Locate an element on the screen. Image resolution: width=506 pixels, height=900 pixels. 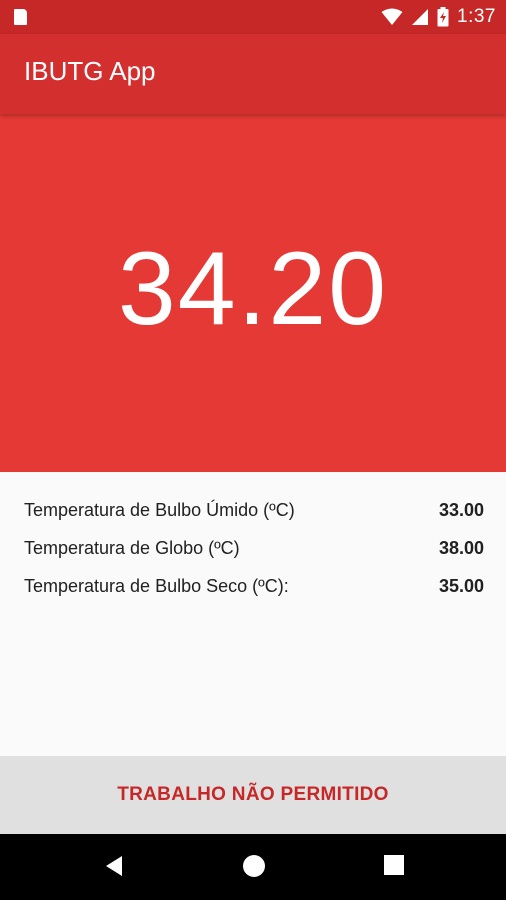
app-title: IBUTG App is located at coordinates (90, 71).